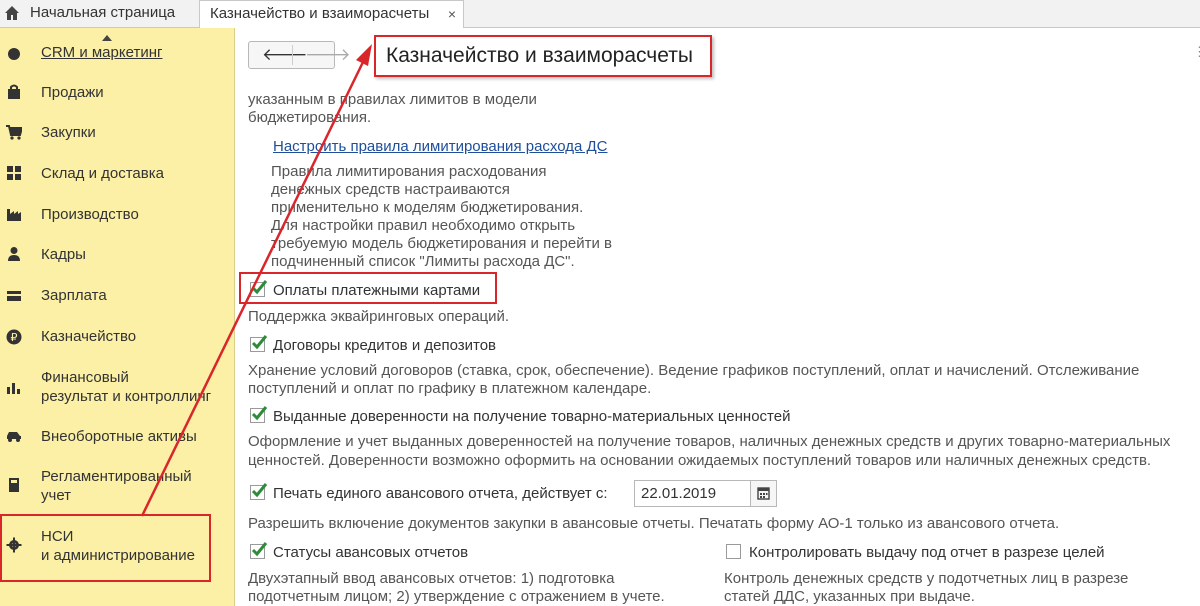 This screenshot has height=606, width=1200. What do you see at coordinates (105, 548) in the screenshot?
I see `nsi-highlight-box` at bounding box center [105, 548].